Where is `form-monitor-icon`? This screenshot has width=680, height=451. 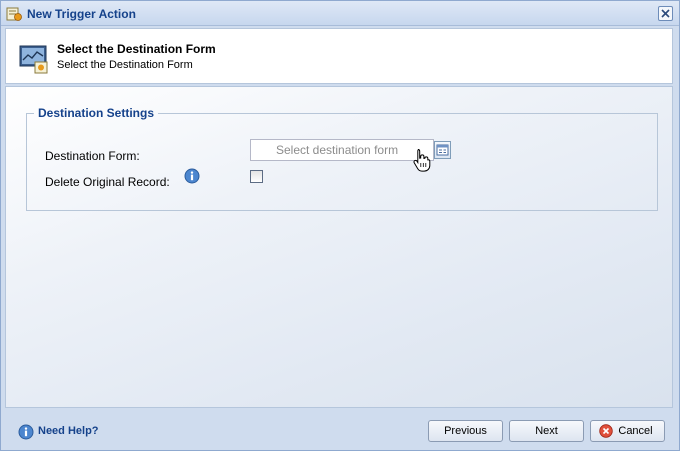 form-monitor-icon is located at coordinates (33, 59).